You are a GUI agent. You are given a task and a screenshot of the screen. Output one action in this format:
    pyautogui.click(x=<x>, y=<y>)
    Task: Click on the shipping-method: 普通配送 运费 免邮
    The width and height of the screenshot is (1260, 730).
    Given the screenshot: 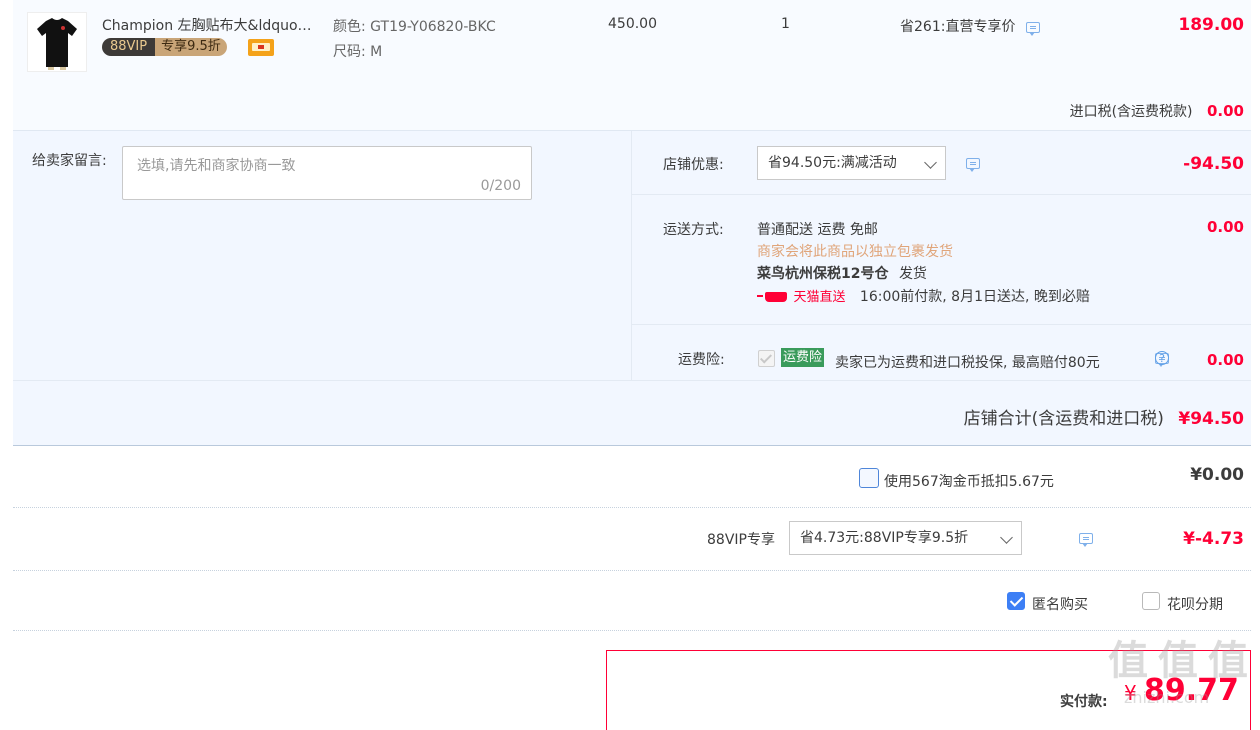 What is the action you would take?
    pyautogui.click(x=817, y=230)
    